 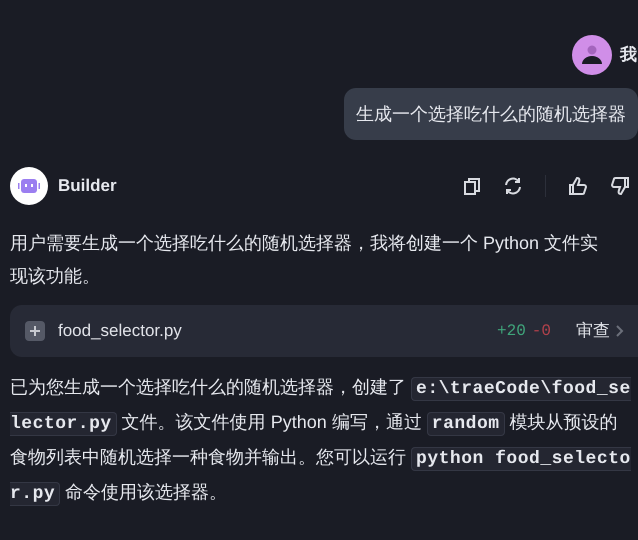 What do you see at coordinates (305, 260) in the screenshot?
I see `assistant-message: 用户需要生成一个选择吃什么的随机选择器，我将创建一个 Python 文件实现该功能。` at bounding box center [305, 260].